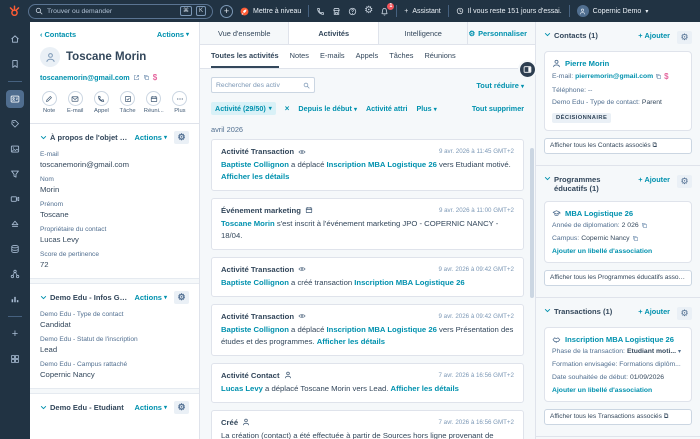 The width and height of the screenshot is (700, 439). What do you see at coordinates (327, 108) in the screenshot?
I see `date-range-filter: Depuis le début ▾` at bounding box center [327, 108].